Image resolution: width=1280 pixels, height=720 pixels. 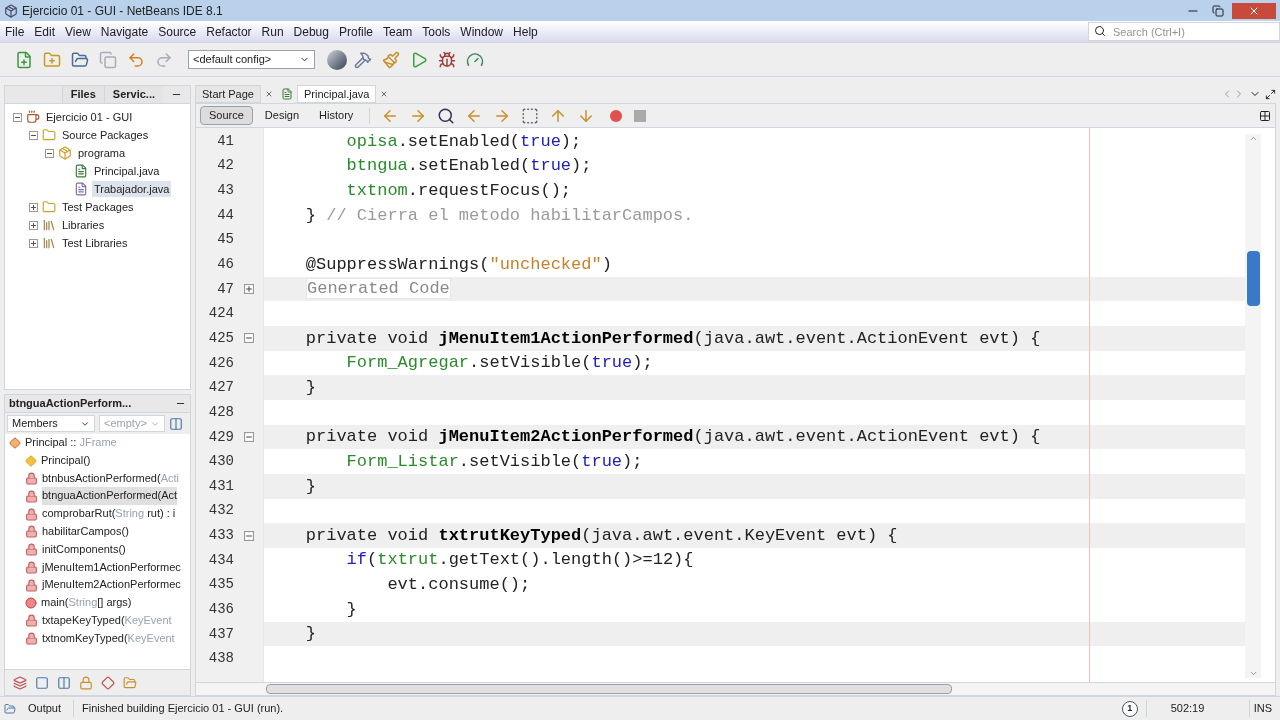 What do you see at coordinates (499, 363) in the screenshot?
I see `code-line: Form_Agregar.setVisible(true);` at bounding box center [499, 363].